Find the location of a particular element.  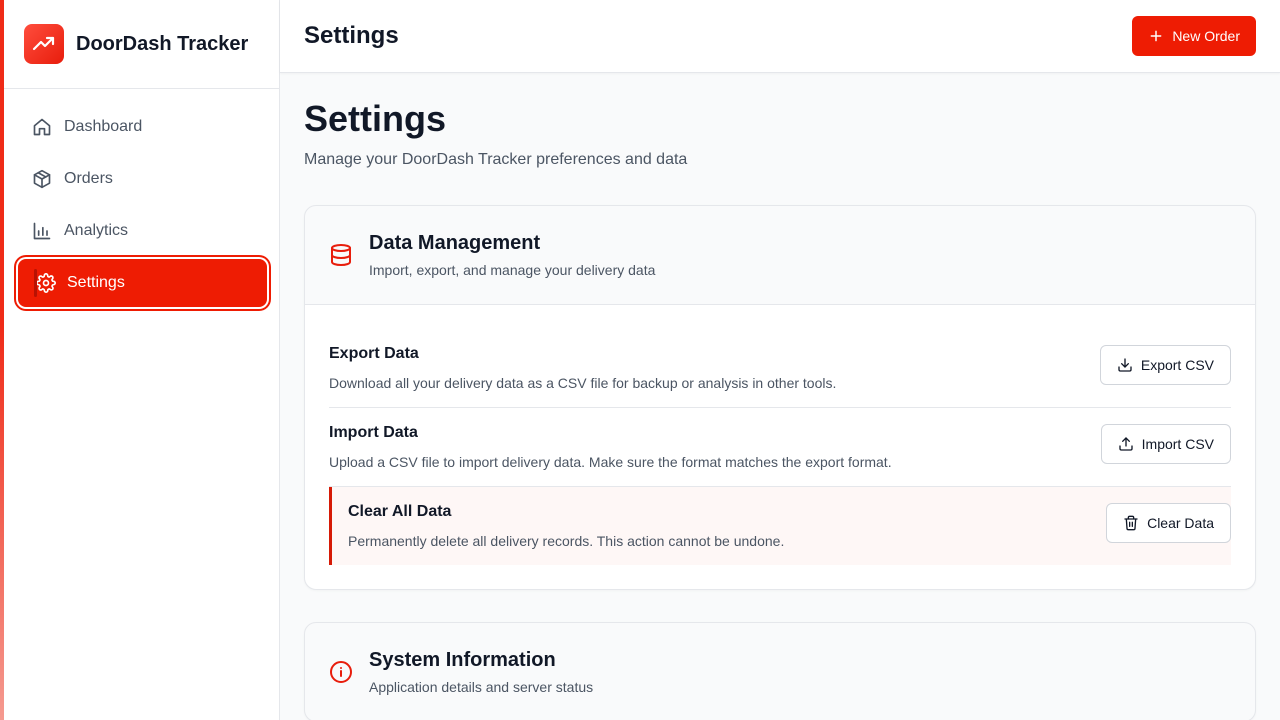

sidebar-item-orders: Orders is located at coordinates (142, 179).